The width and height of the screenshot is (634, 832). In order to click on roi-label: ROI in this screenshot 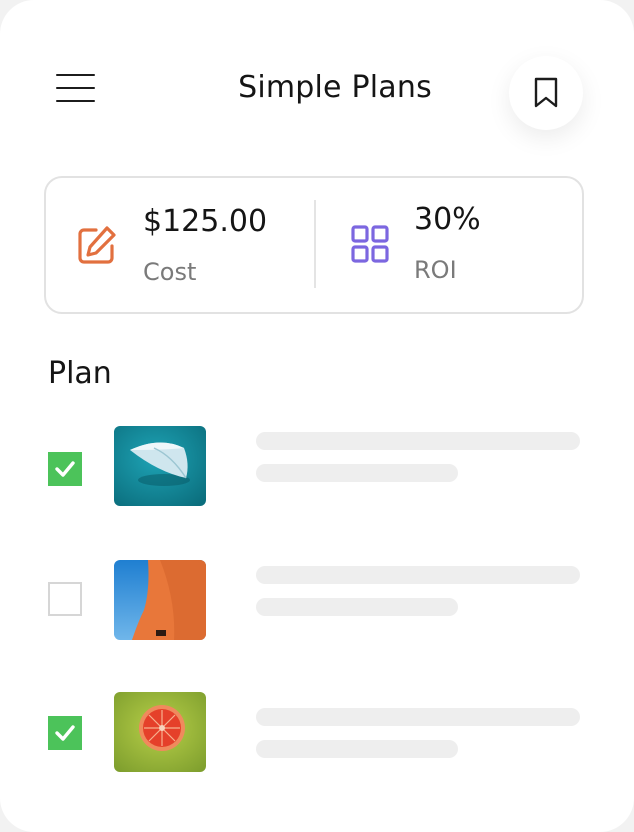, I will do `click(435, 270)`.